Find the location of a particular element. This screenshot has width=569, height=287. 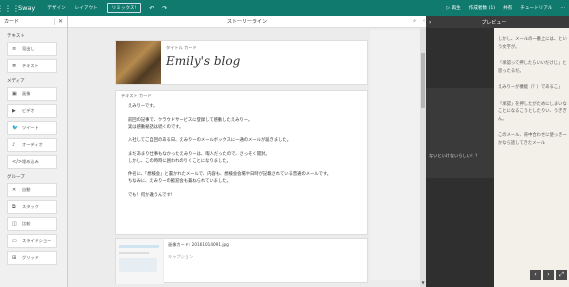

card-label: スタック is located at coordinates (30, 206).